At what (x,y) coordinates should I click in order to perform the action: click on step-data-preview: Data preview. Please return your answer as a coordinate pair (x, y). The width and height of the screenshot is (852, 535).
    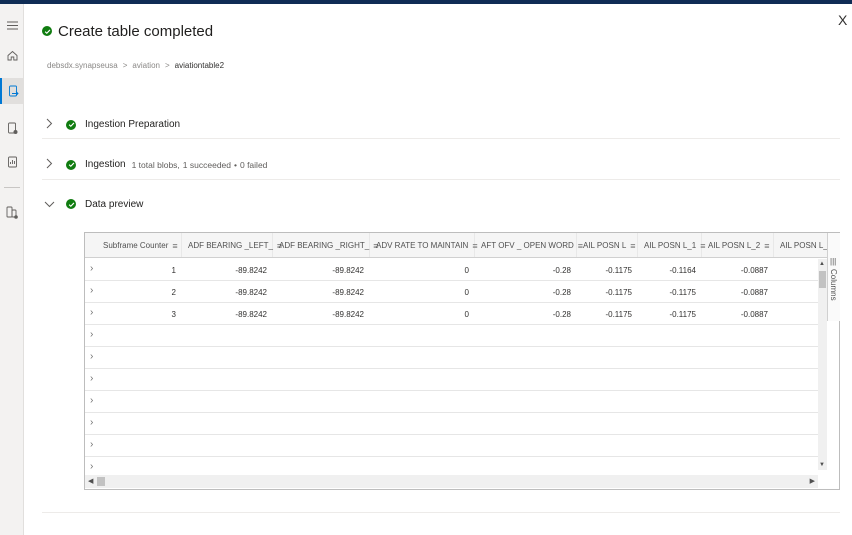
    Looking at the image, I should click on (441, 204).